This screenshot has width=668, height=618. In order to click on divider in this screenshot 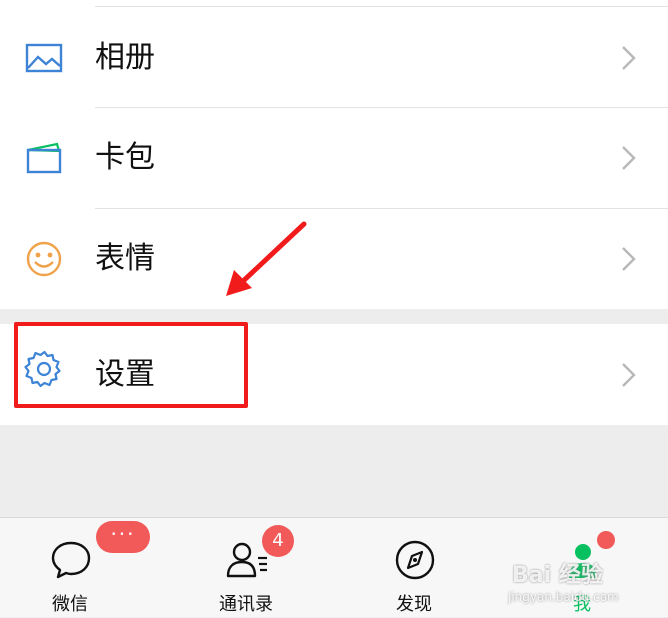, I will do `click(381, 6)`.